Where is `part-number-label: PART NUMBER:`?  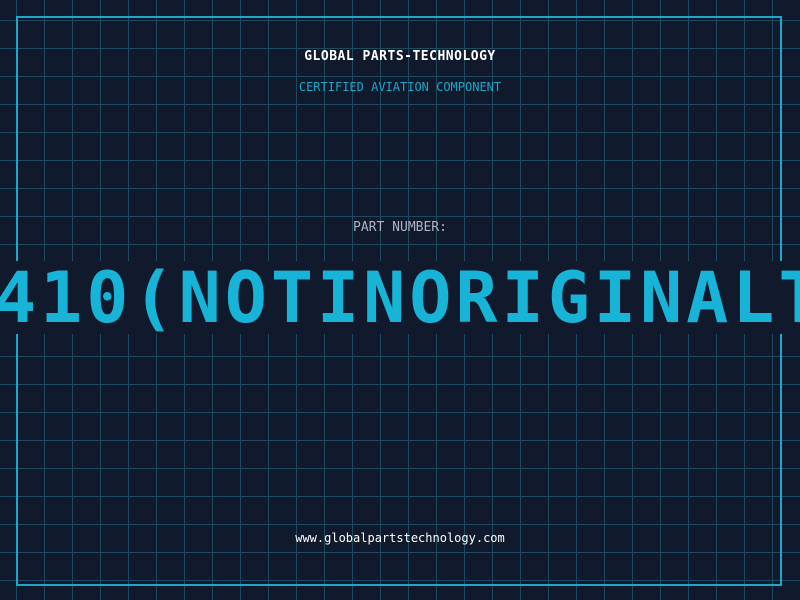
part-number-label: PART NUMBER: is located at coordinates (400, 227).